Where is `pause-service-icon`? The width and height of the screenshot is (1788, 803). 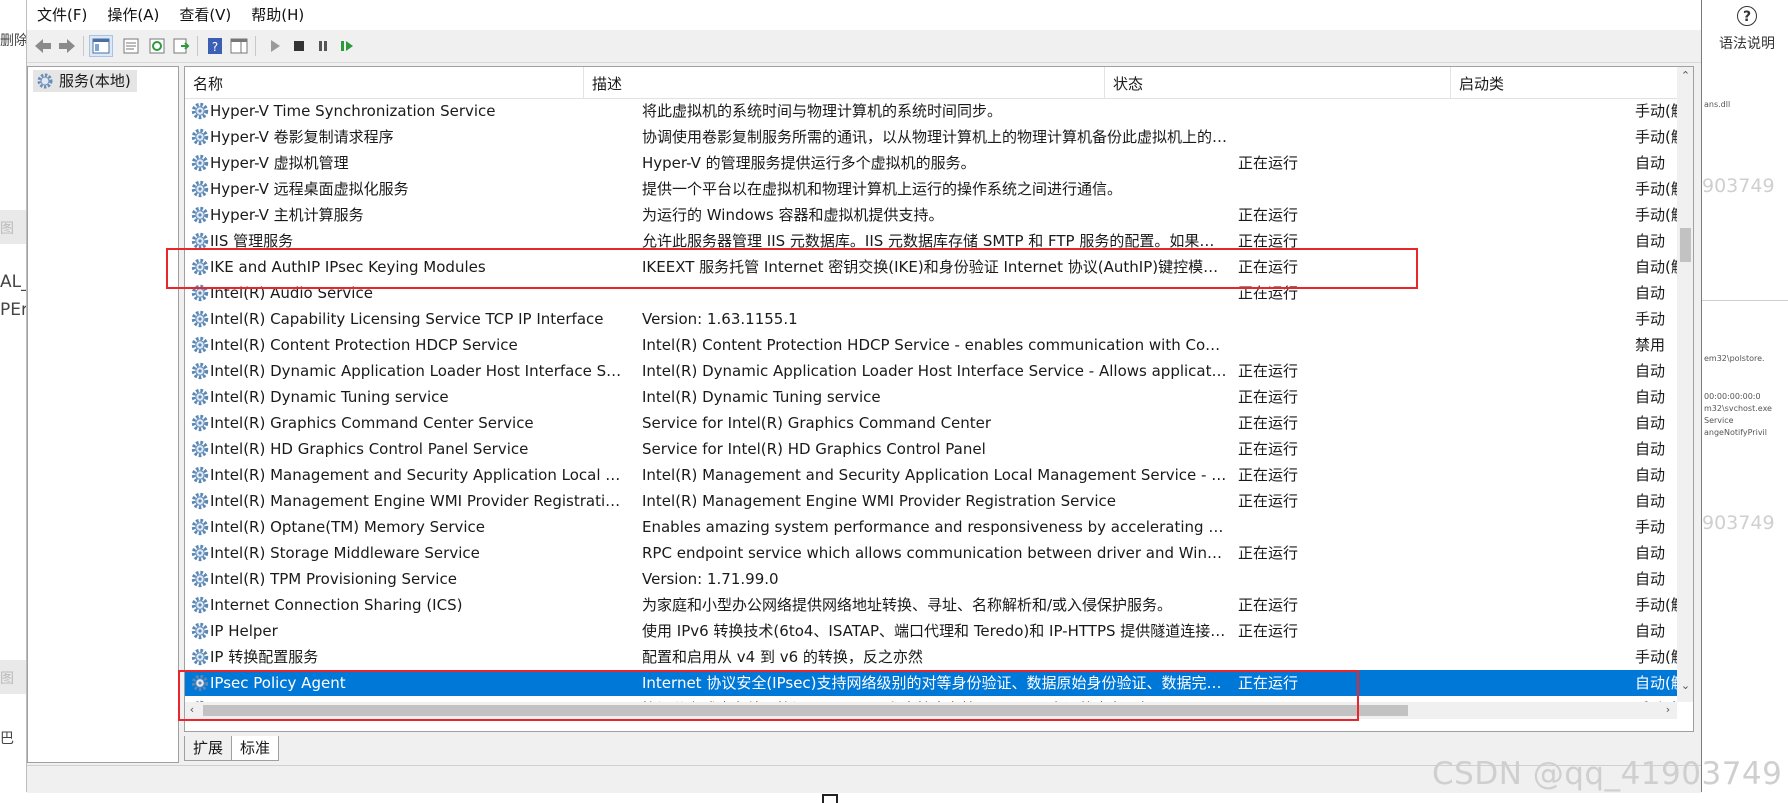
pause-service-icon is located at coordinates (323, 46).